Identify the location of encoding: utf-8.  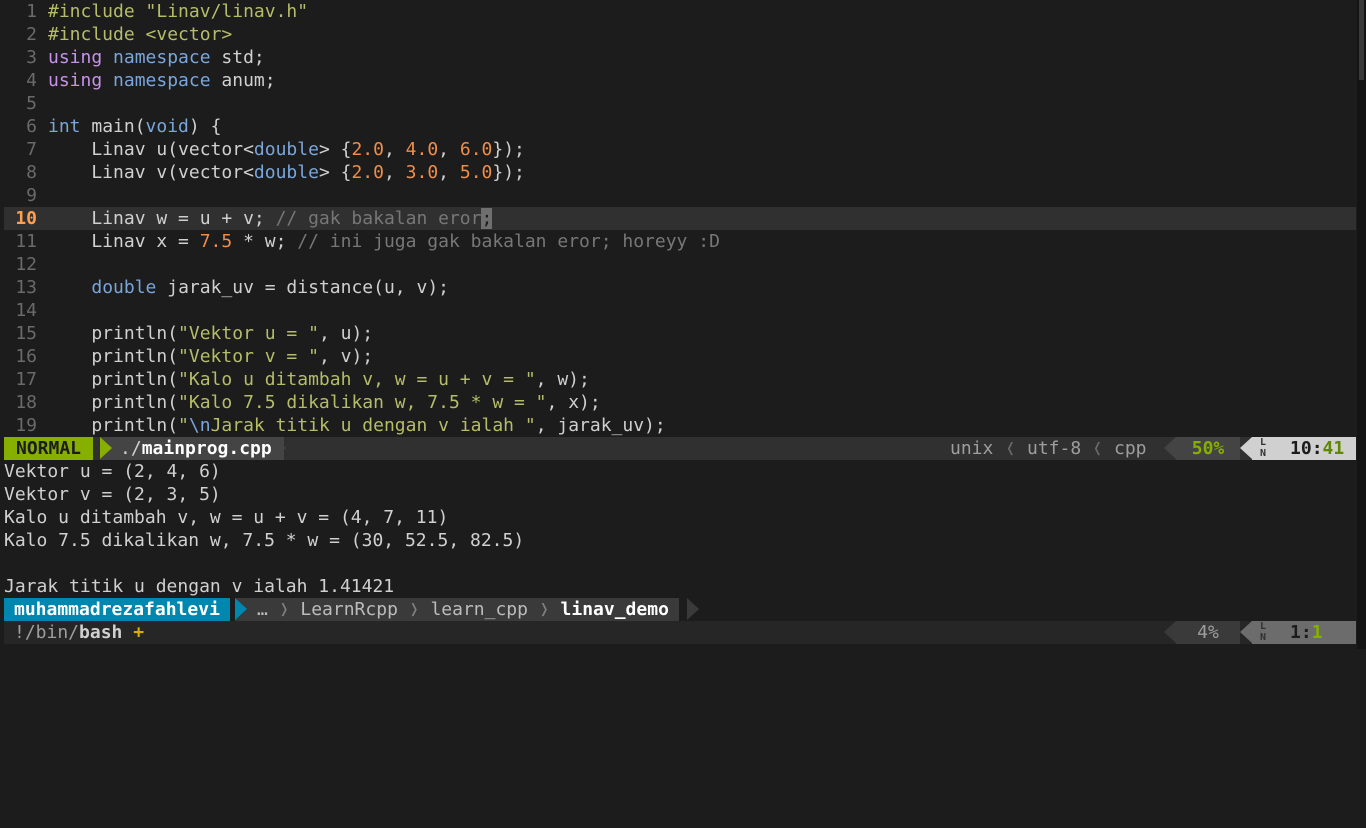
(1054, 448).